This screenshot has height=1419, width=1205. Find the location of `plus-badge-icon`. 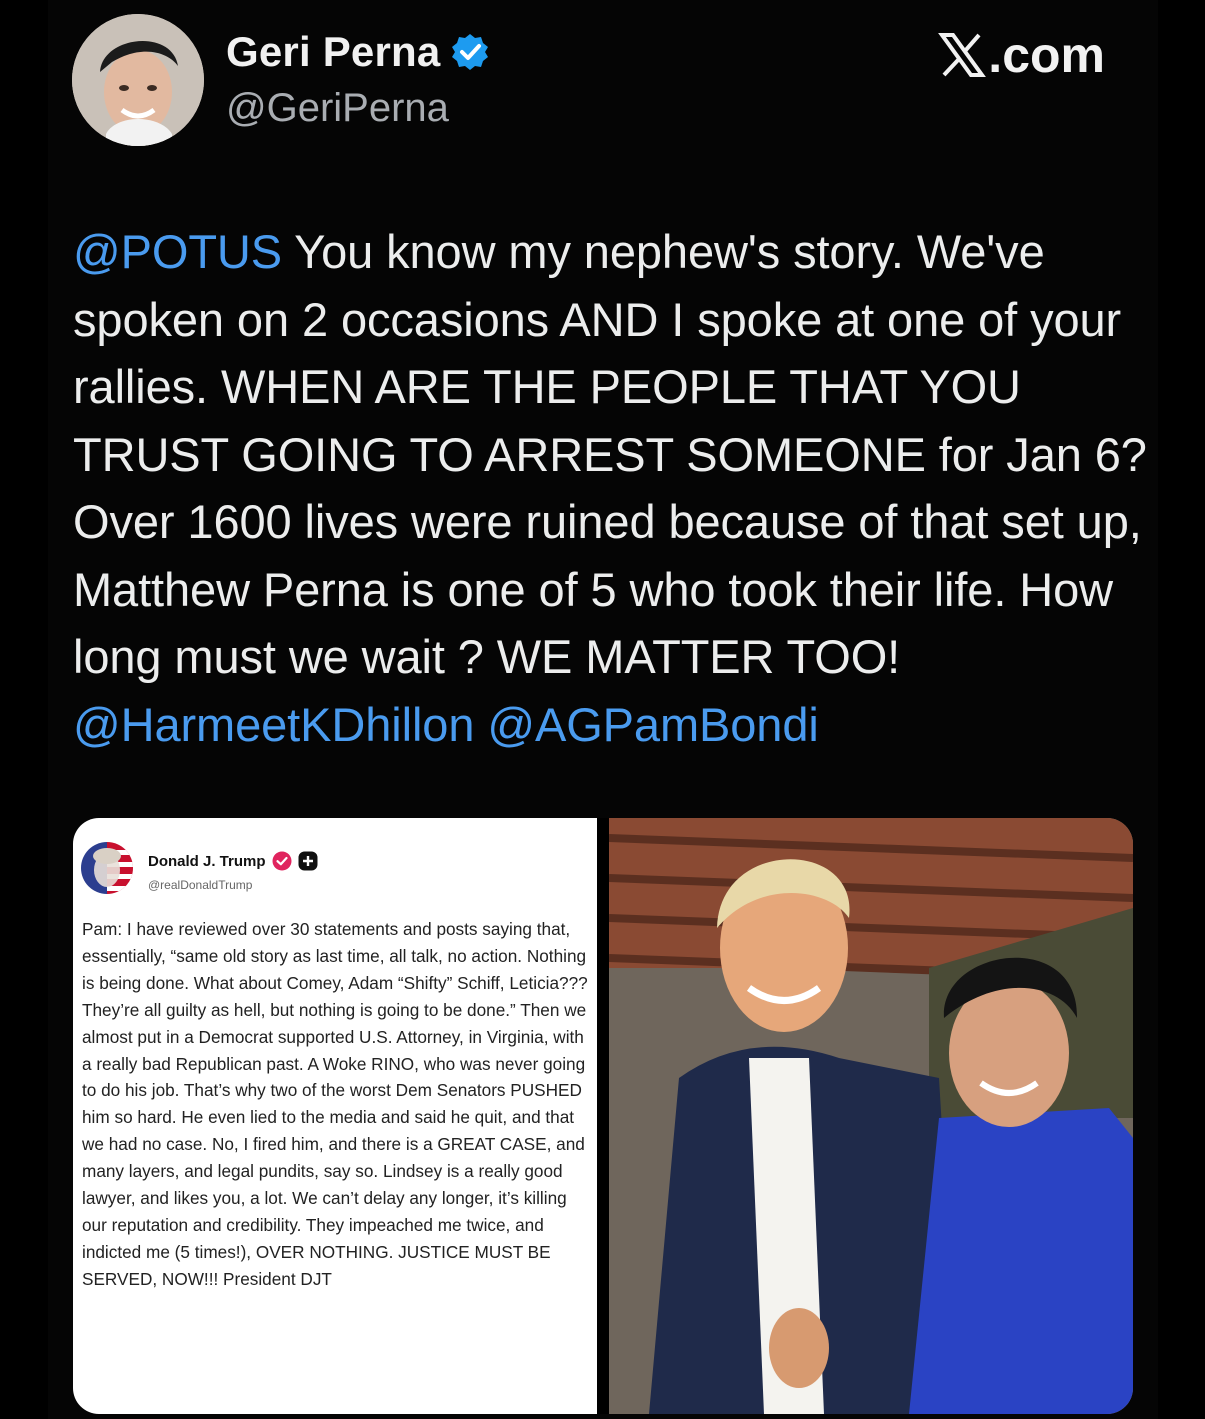

plus-badge-icon is located at coordinates (308, 861).